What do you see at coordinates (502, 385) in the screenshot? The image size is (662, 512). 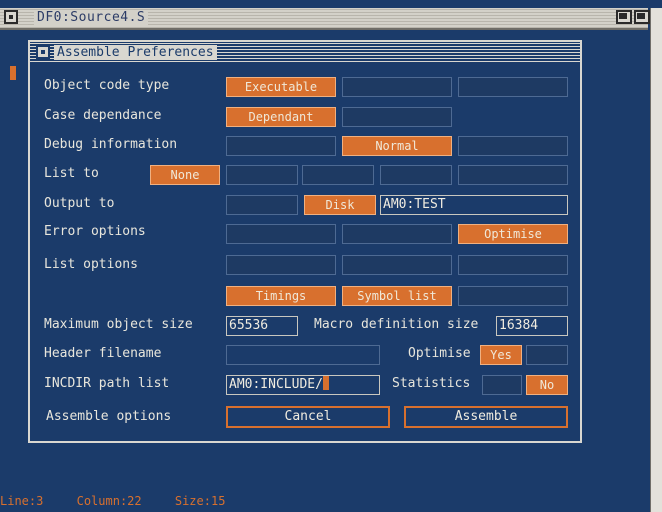 I see `statistics-yes-button` at bounding box center [502, 385].